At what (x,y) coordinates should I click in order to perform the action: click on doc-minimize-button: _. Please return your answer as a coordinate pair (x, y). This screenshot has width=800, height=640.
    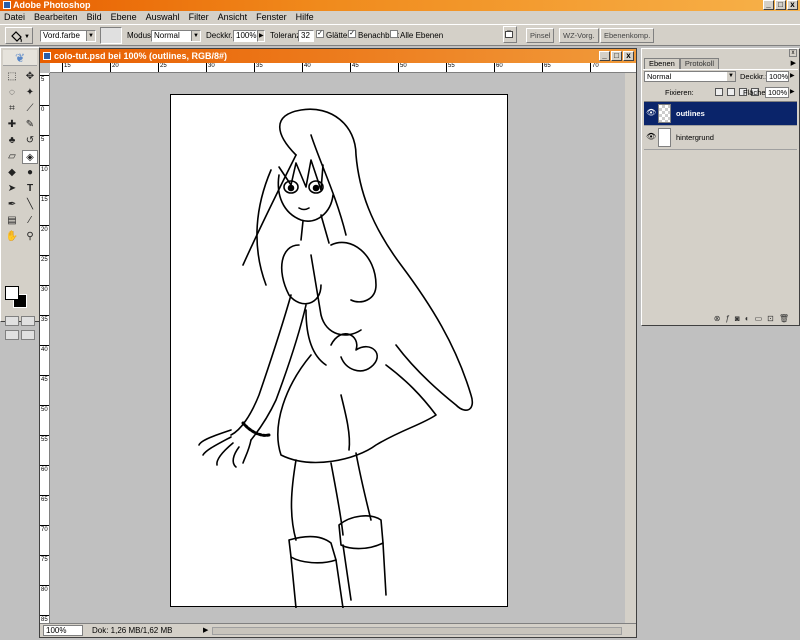
    Looking at the image, I should click on (604, 56).